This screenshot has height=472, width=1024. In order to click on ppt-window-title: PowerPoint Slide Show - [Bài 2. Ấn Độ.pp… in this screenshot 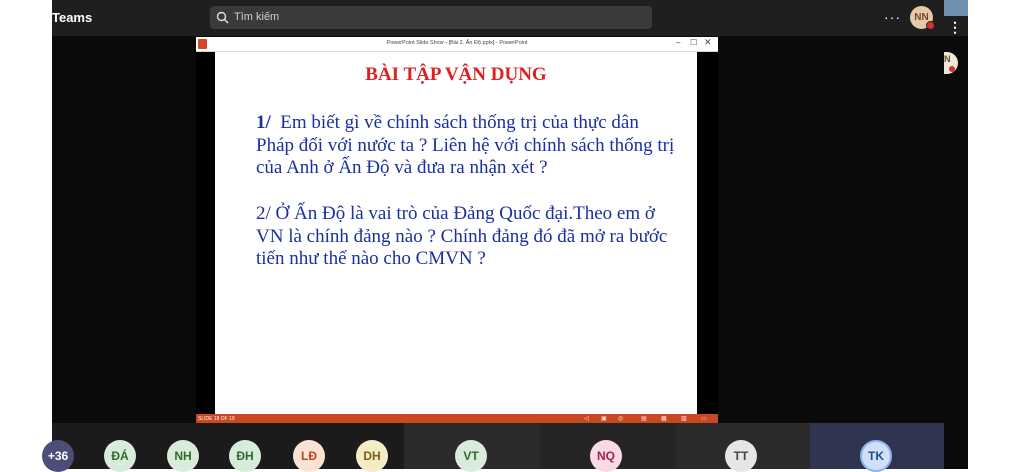, I will do `click(457, 43)`.